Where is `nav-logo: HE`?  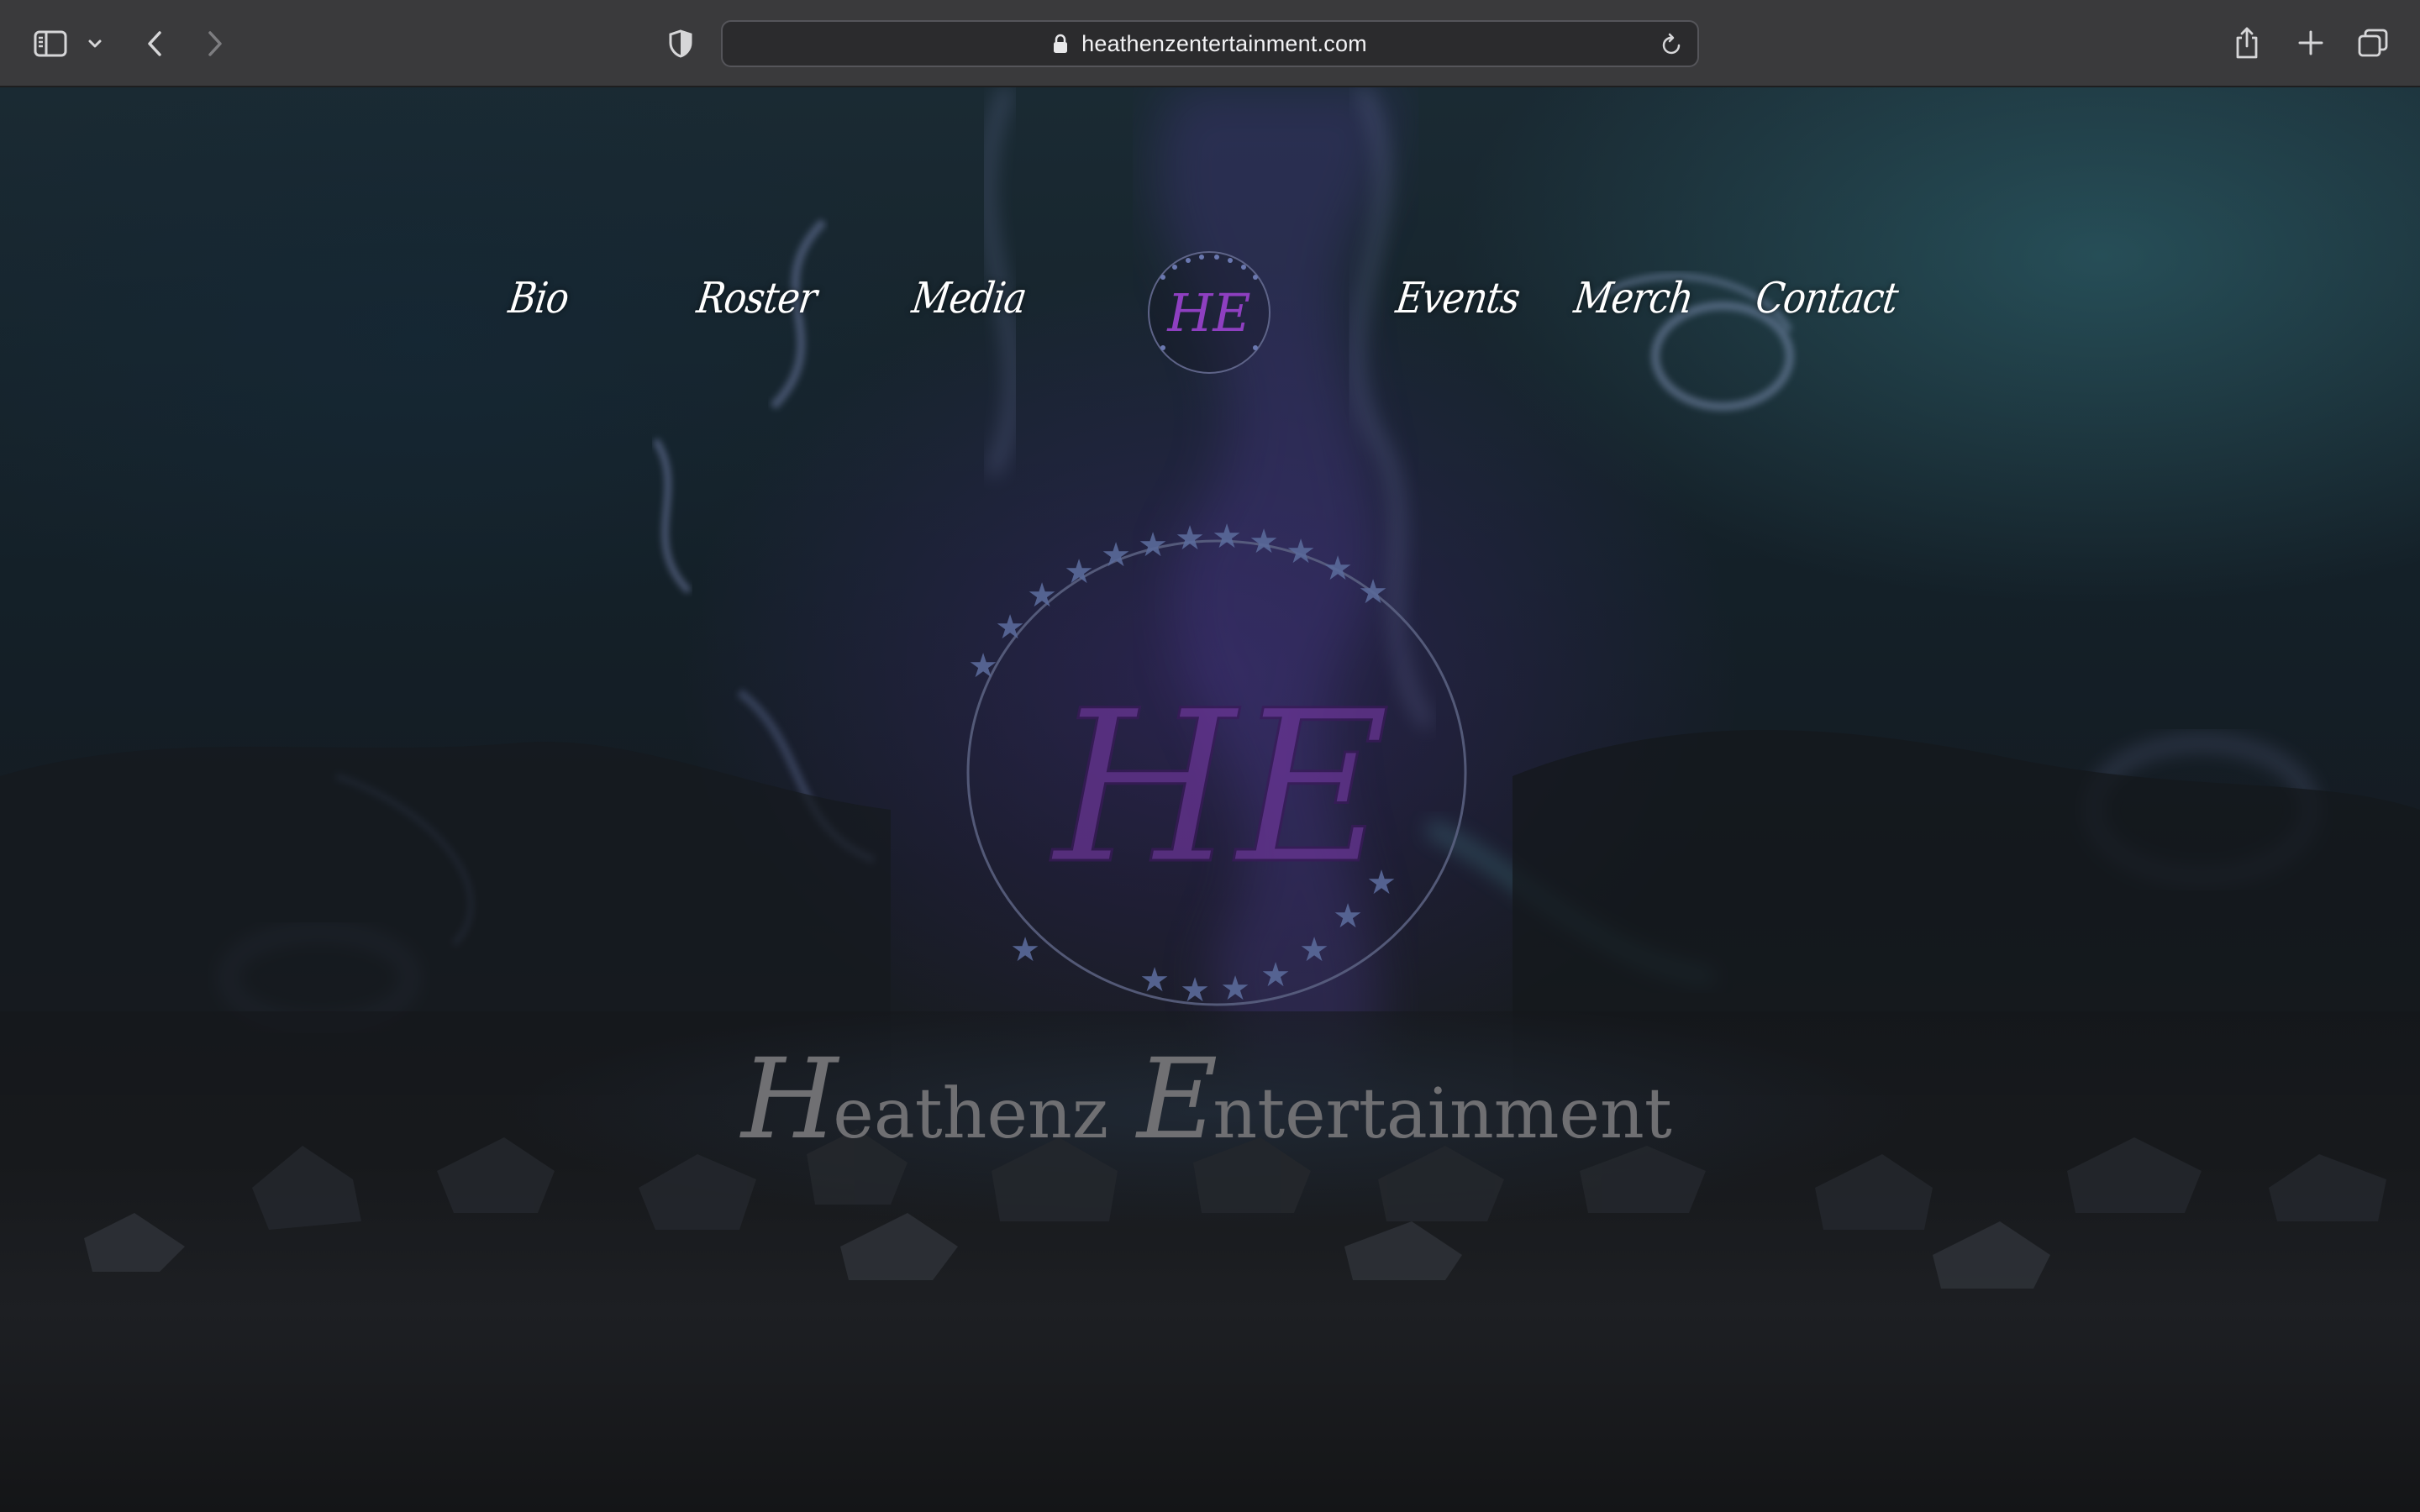
nav-logo: HE is located at coordinates (1209, 311).